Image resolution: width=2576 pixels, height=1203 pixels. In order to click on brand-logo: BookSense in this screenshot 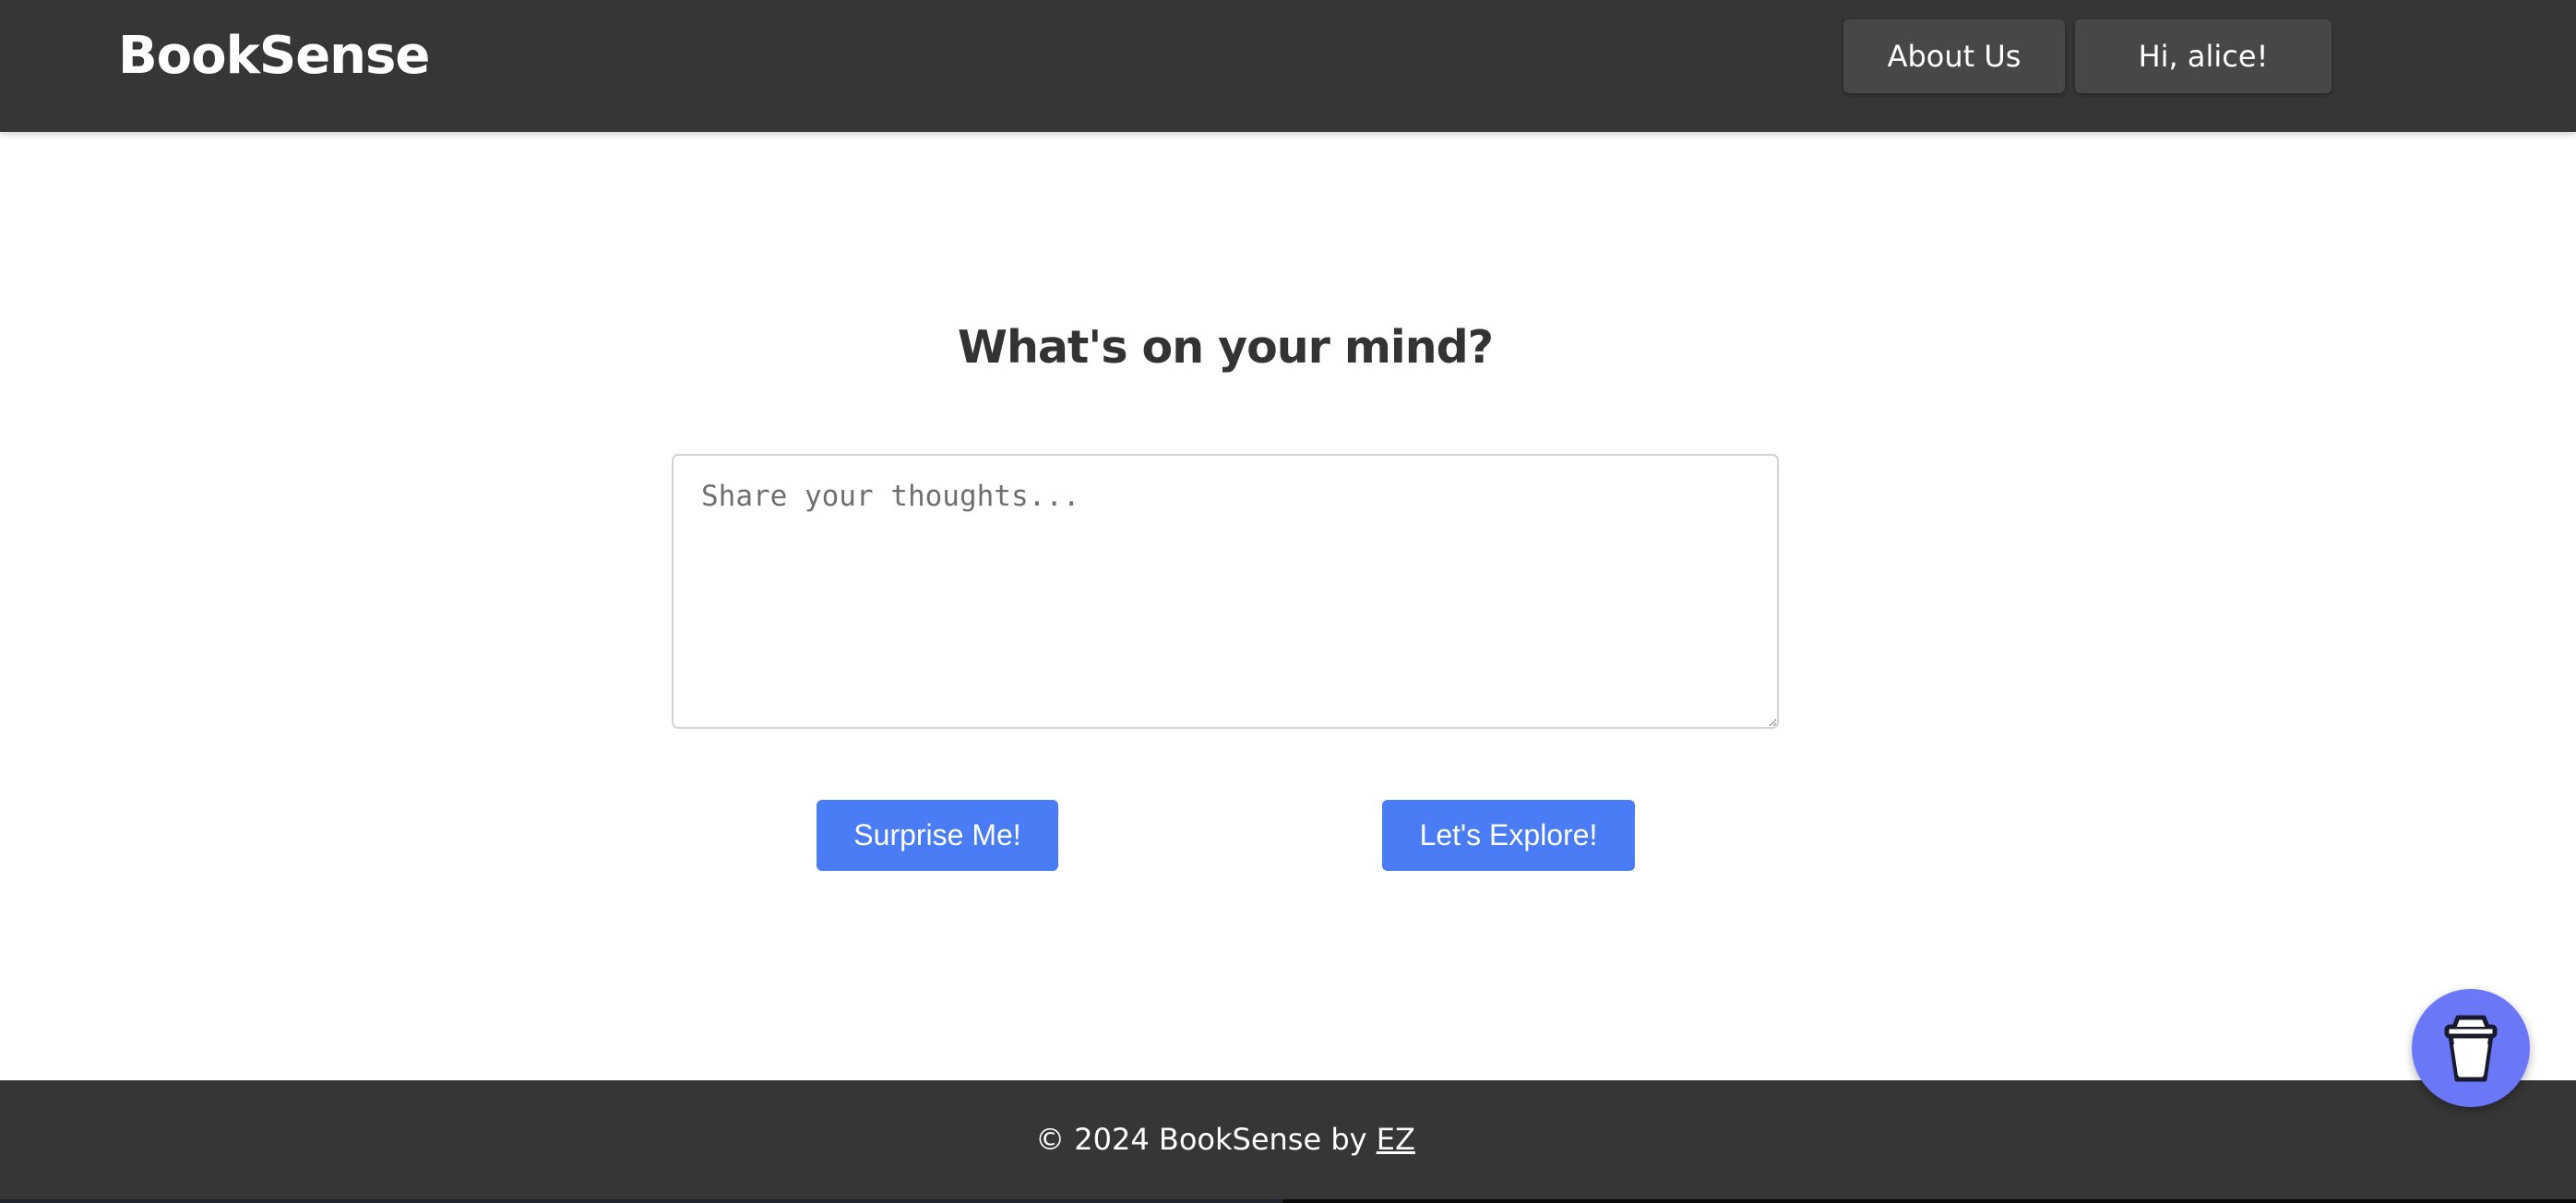, I will do `click(274, 56)`.